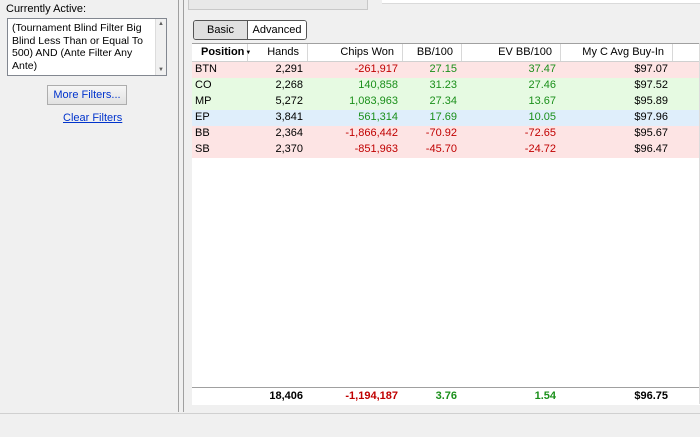 This screenshot has height=437, width=700. Describe the element at coordinates (443, 101) in the screenshot. I see `cell-bb100: 27.34` at that location.